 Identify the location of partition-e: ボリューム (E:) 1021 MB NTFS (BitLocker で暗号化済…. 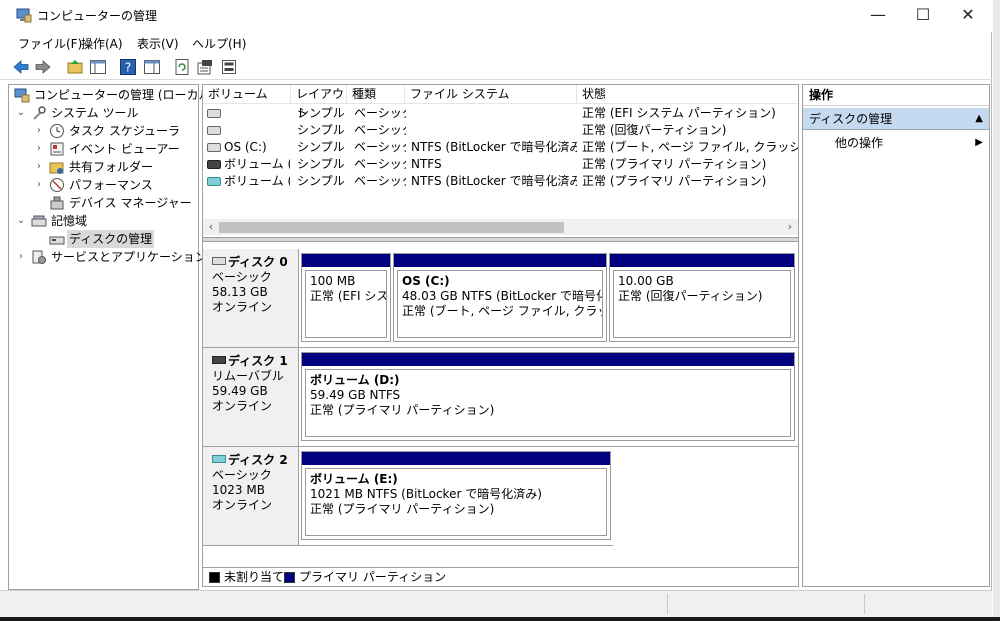
(456, 495).